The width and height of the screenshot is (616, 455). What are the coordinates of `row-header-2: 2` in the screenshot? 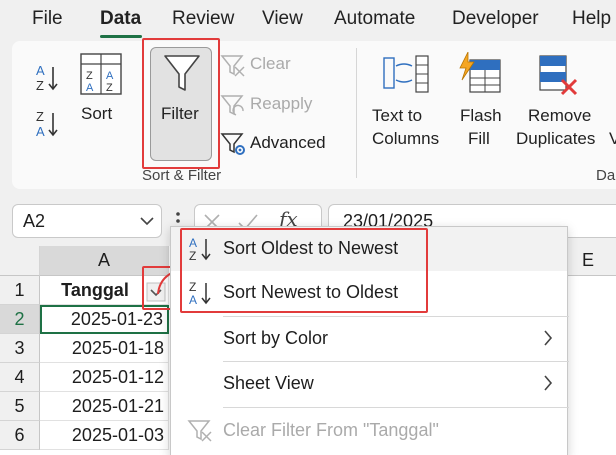 It's located at (20, 319).